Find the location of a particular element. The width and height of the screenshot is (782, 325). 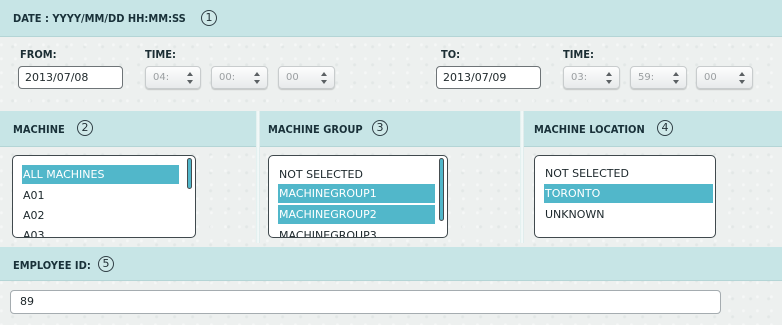

from-minute-spinner-icon is located at coordinates (257, 78).